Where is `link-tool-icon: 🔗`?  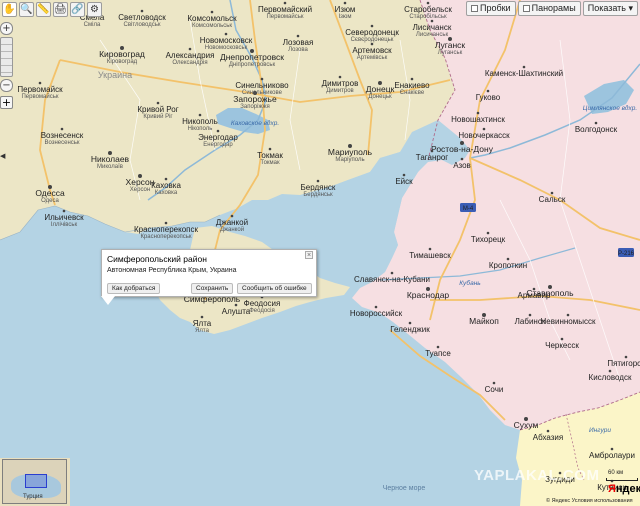 link-tool-icon: 🔗 is located at coordinates (77, 9).